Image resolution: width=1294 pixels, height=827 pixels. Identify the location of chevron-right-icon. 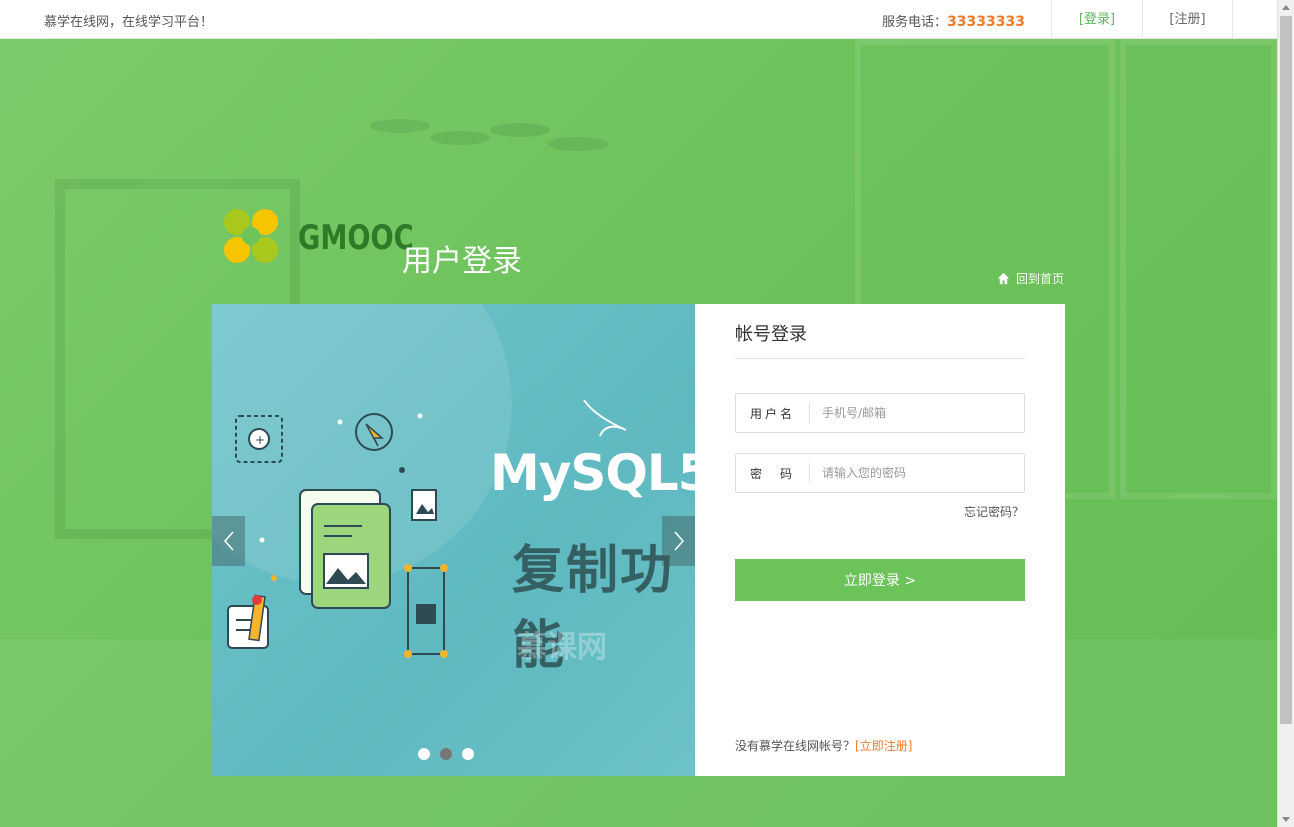
(678, 541).